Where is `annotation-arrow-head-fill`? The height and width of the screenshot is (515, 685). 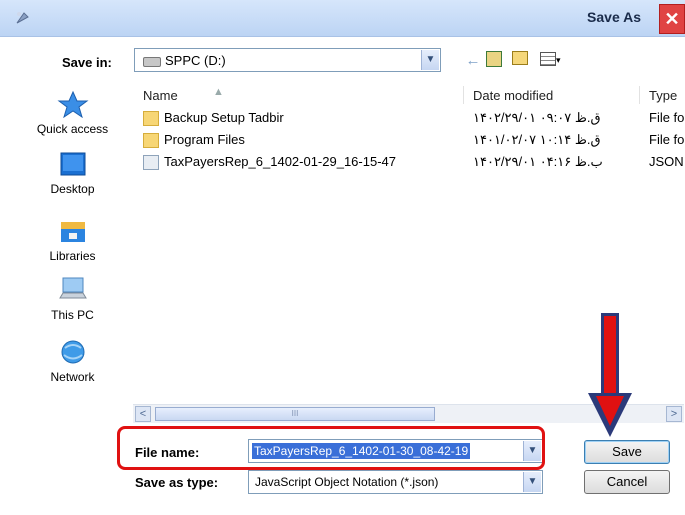 annotation-arrow-head-fill is located at coordinates (610, 411).